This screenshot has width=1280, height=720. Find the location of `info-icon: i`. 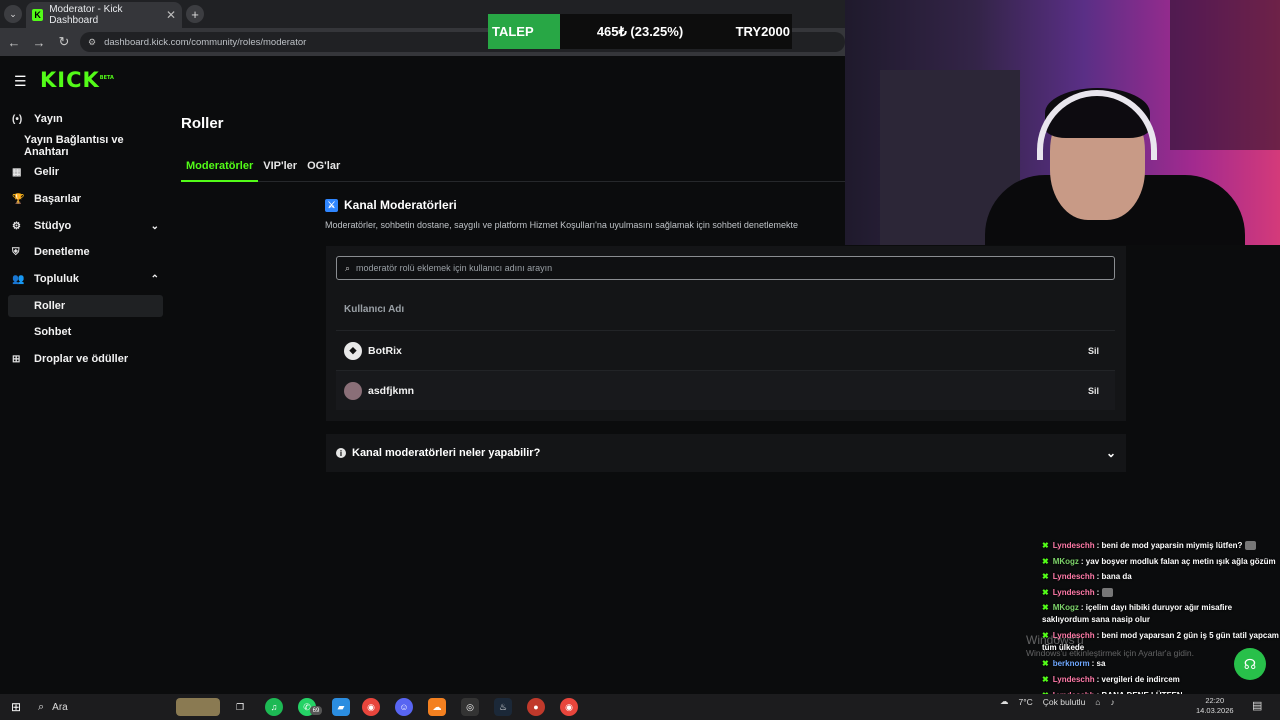

info-icon: i is located at coordinates (341, 453).